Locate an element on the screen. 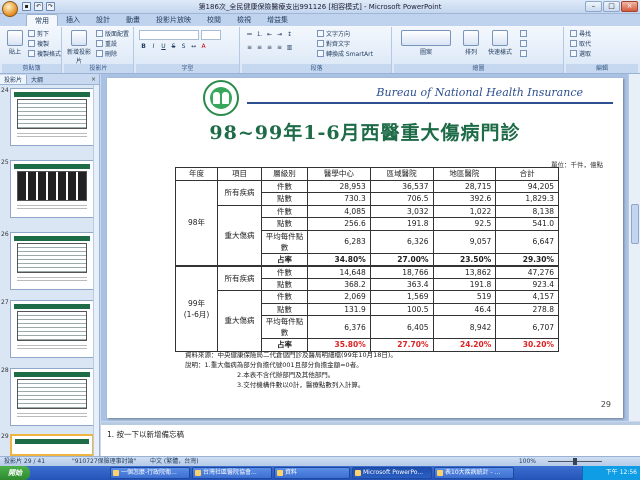 This screenshot has height=480, width=640. numbering-button: ⒈ is located at coordinates (259, 35).